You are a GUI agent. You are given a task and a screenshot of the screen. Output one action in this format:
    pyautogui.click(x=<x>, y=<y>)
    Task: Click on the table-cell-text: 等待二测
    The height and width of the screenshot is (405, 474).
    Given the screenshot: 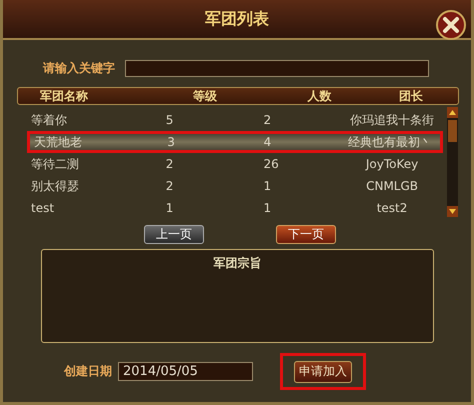 What is the action you would take?
    pyautogui.click(x=55, y=164)
    